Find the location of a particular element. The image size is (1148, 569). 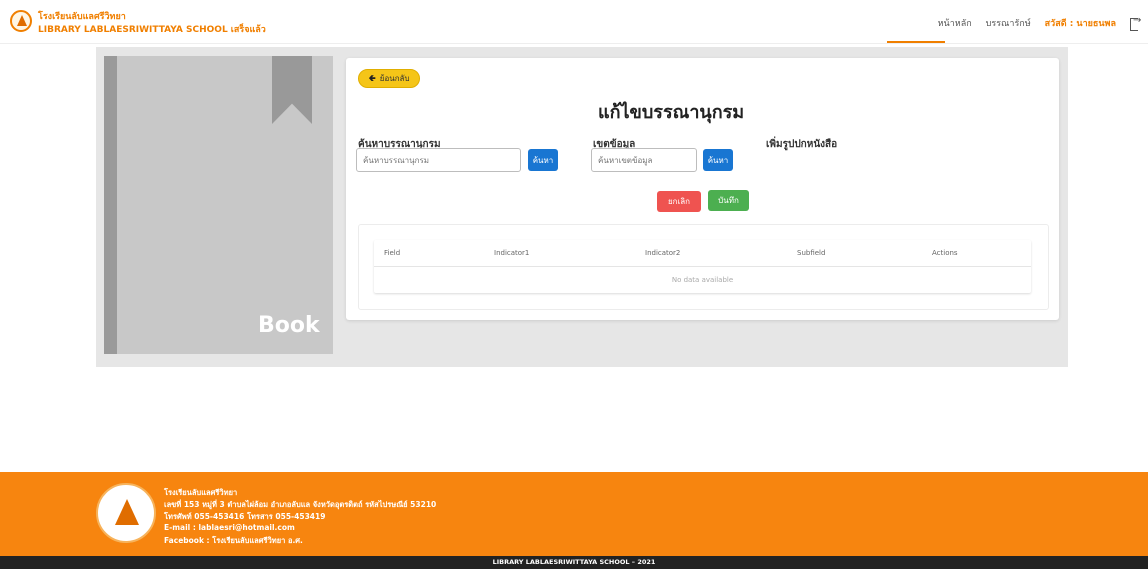

back-button: 🢀 ย้อนกลับ is located at coordinates (389, 78).